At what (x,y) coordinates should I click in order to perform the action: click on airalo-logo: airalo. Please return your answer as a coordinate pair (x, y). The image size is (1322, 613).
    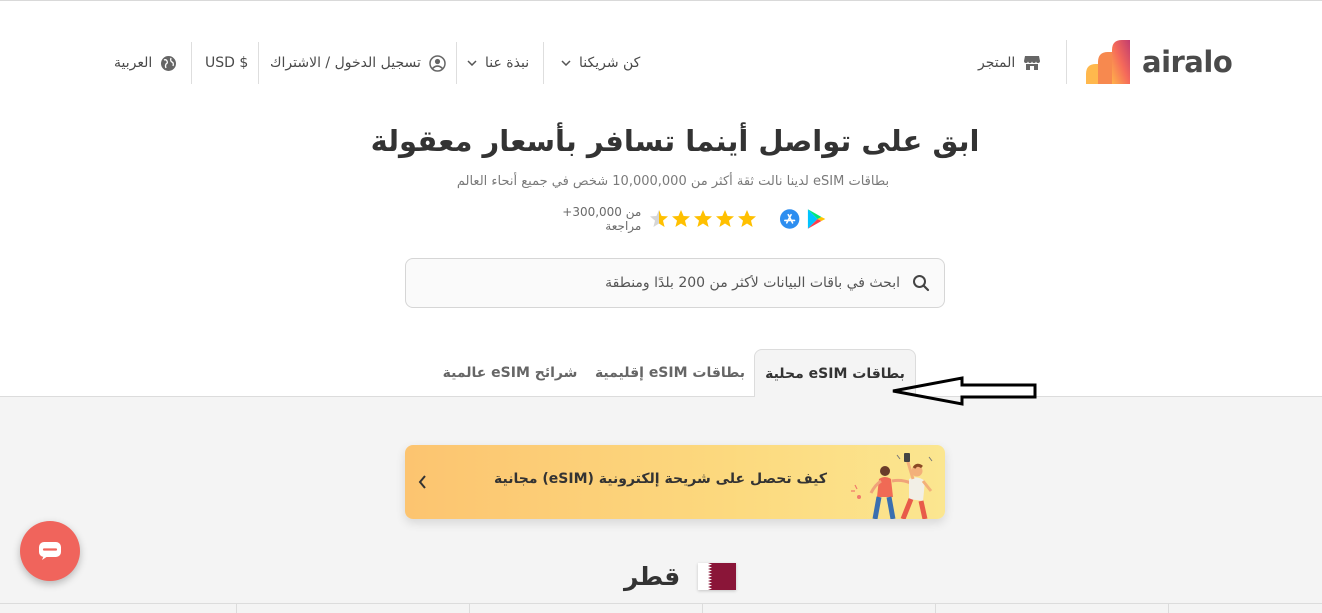
    Looking at the image, I should click on (1159, 62).